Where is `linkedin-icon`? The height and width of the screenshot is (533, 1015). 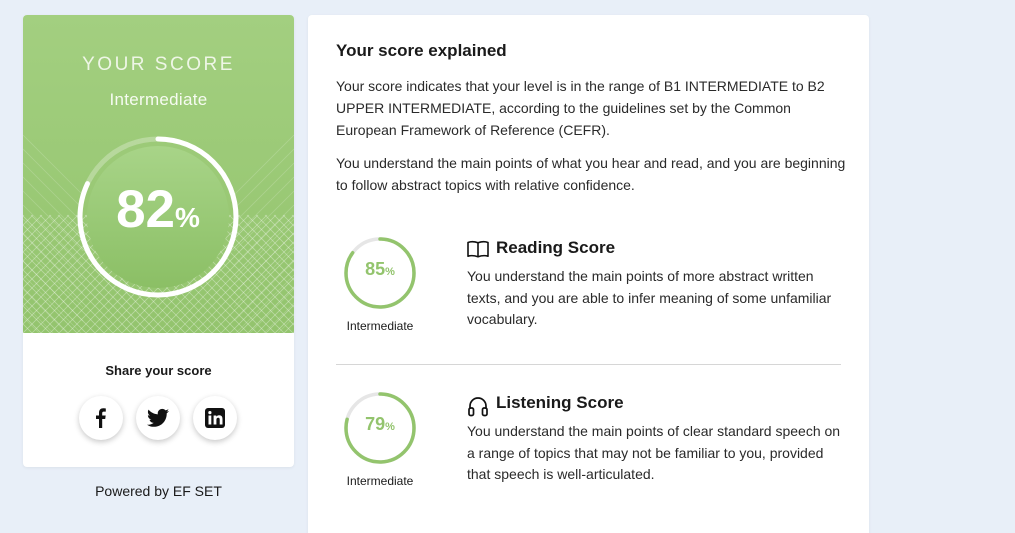
linkedin-icon is located at coordinates (215, 418).